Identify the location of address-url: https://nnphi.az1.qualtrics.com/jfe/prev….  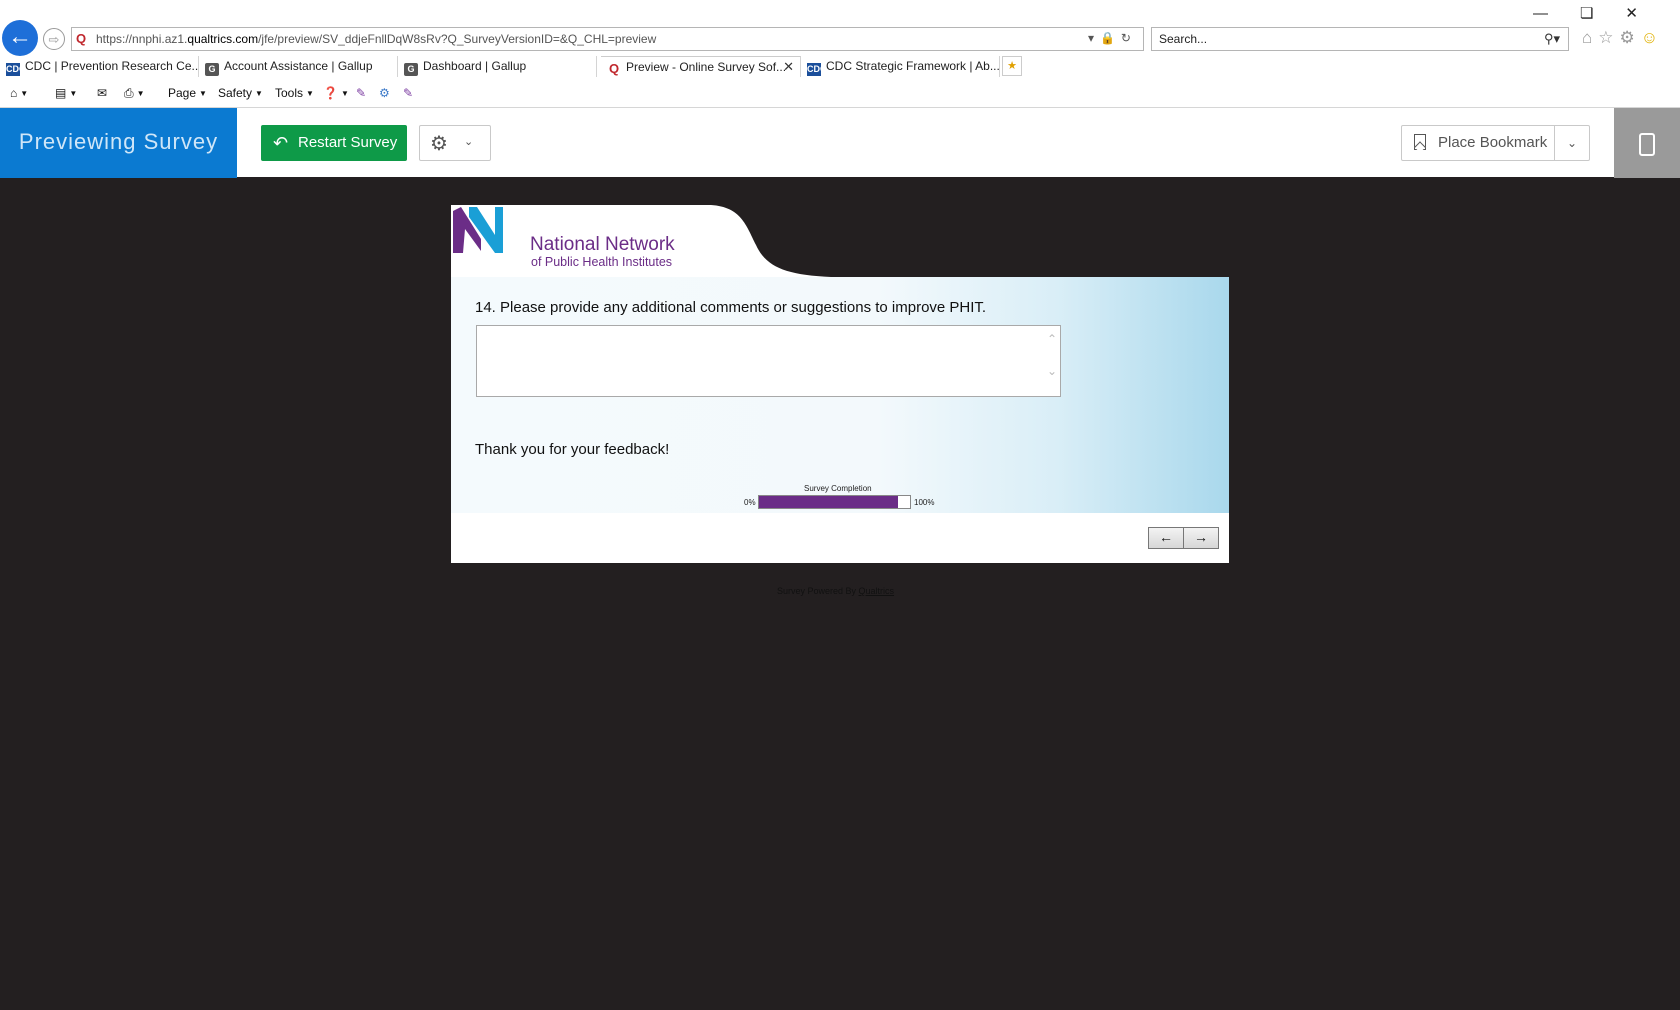
(376, 39).